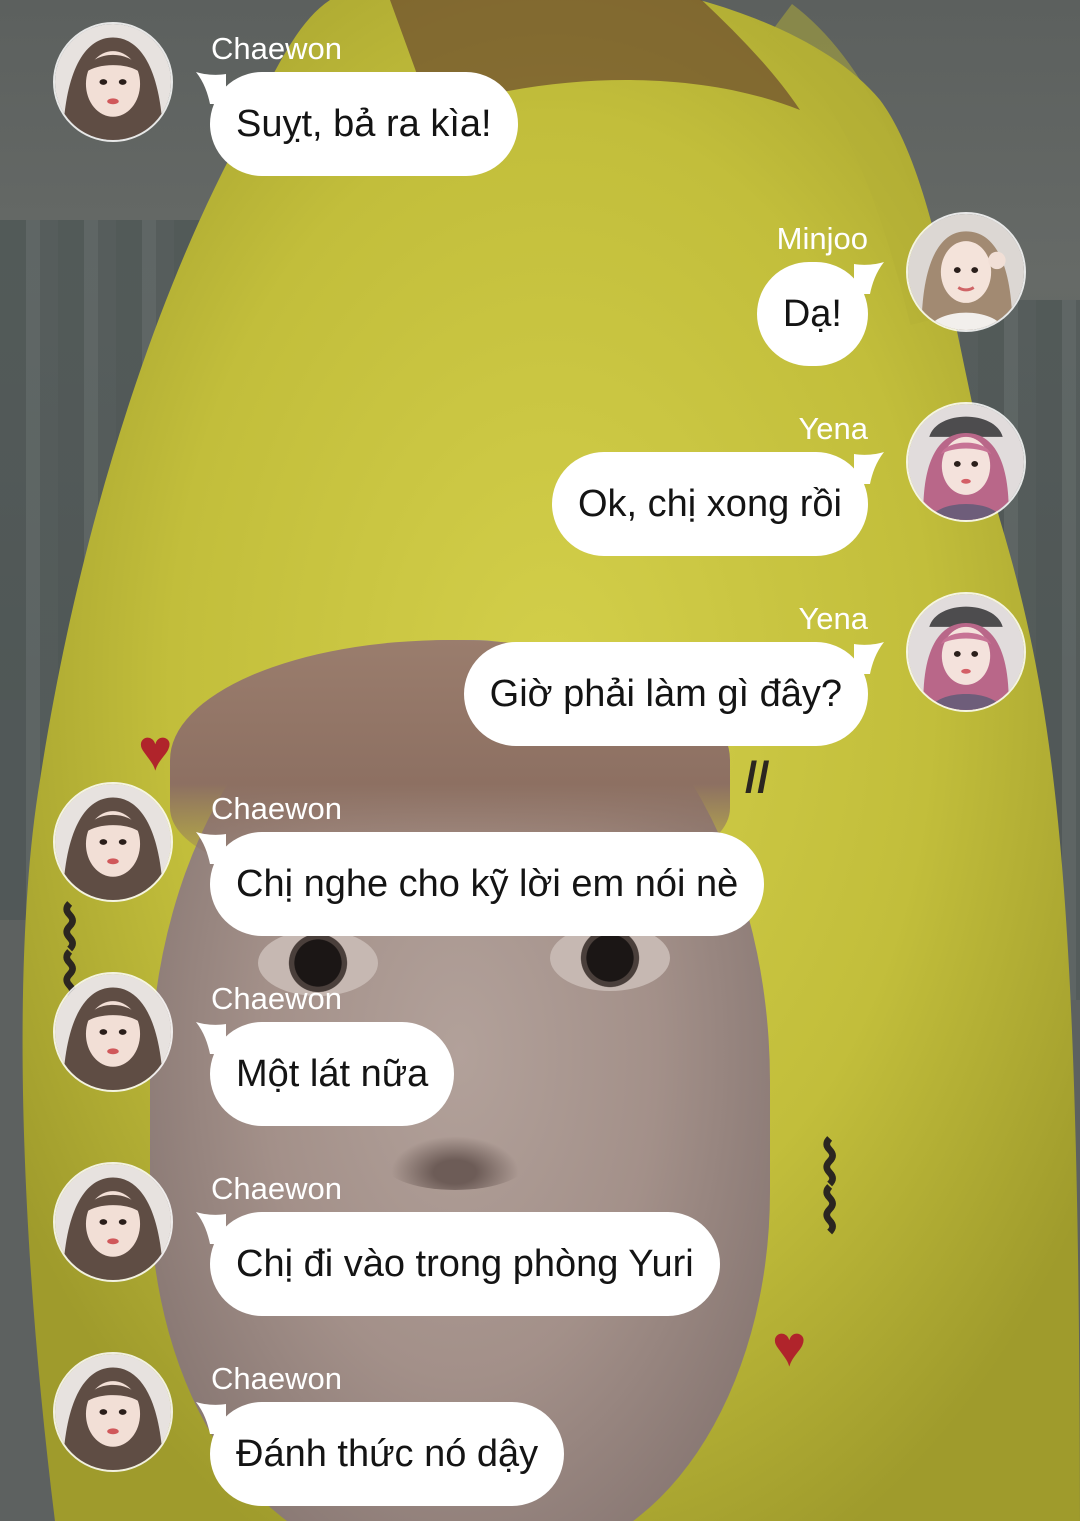  Describe the element at coordinates (465, 1264) in the screenshot. I see `message-bubble: Chị đi vào trong phòng Yuri` at that location.